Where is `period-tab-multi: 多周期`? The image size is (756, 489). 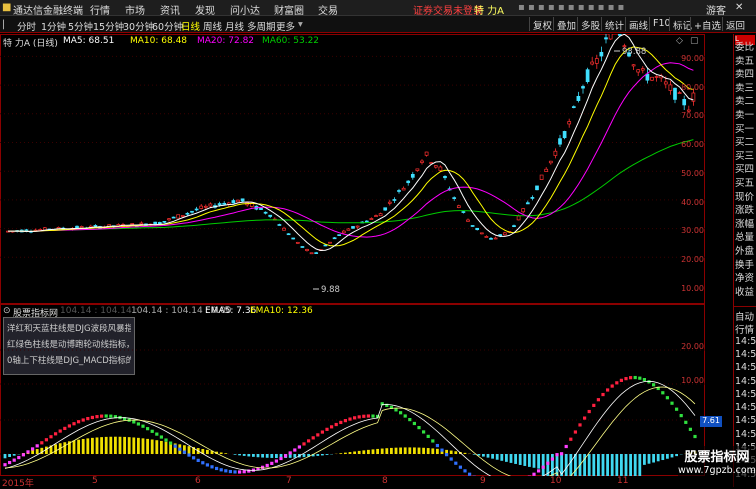 period-tab-multi: 多周期 is located at coordinates (261, 26).